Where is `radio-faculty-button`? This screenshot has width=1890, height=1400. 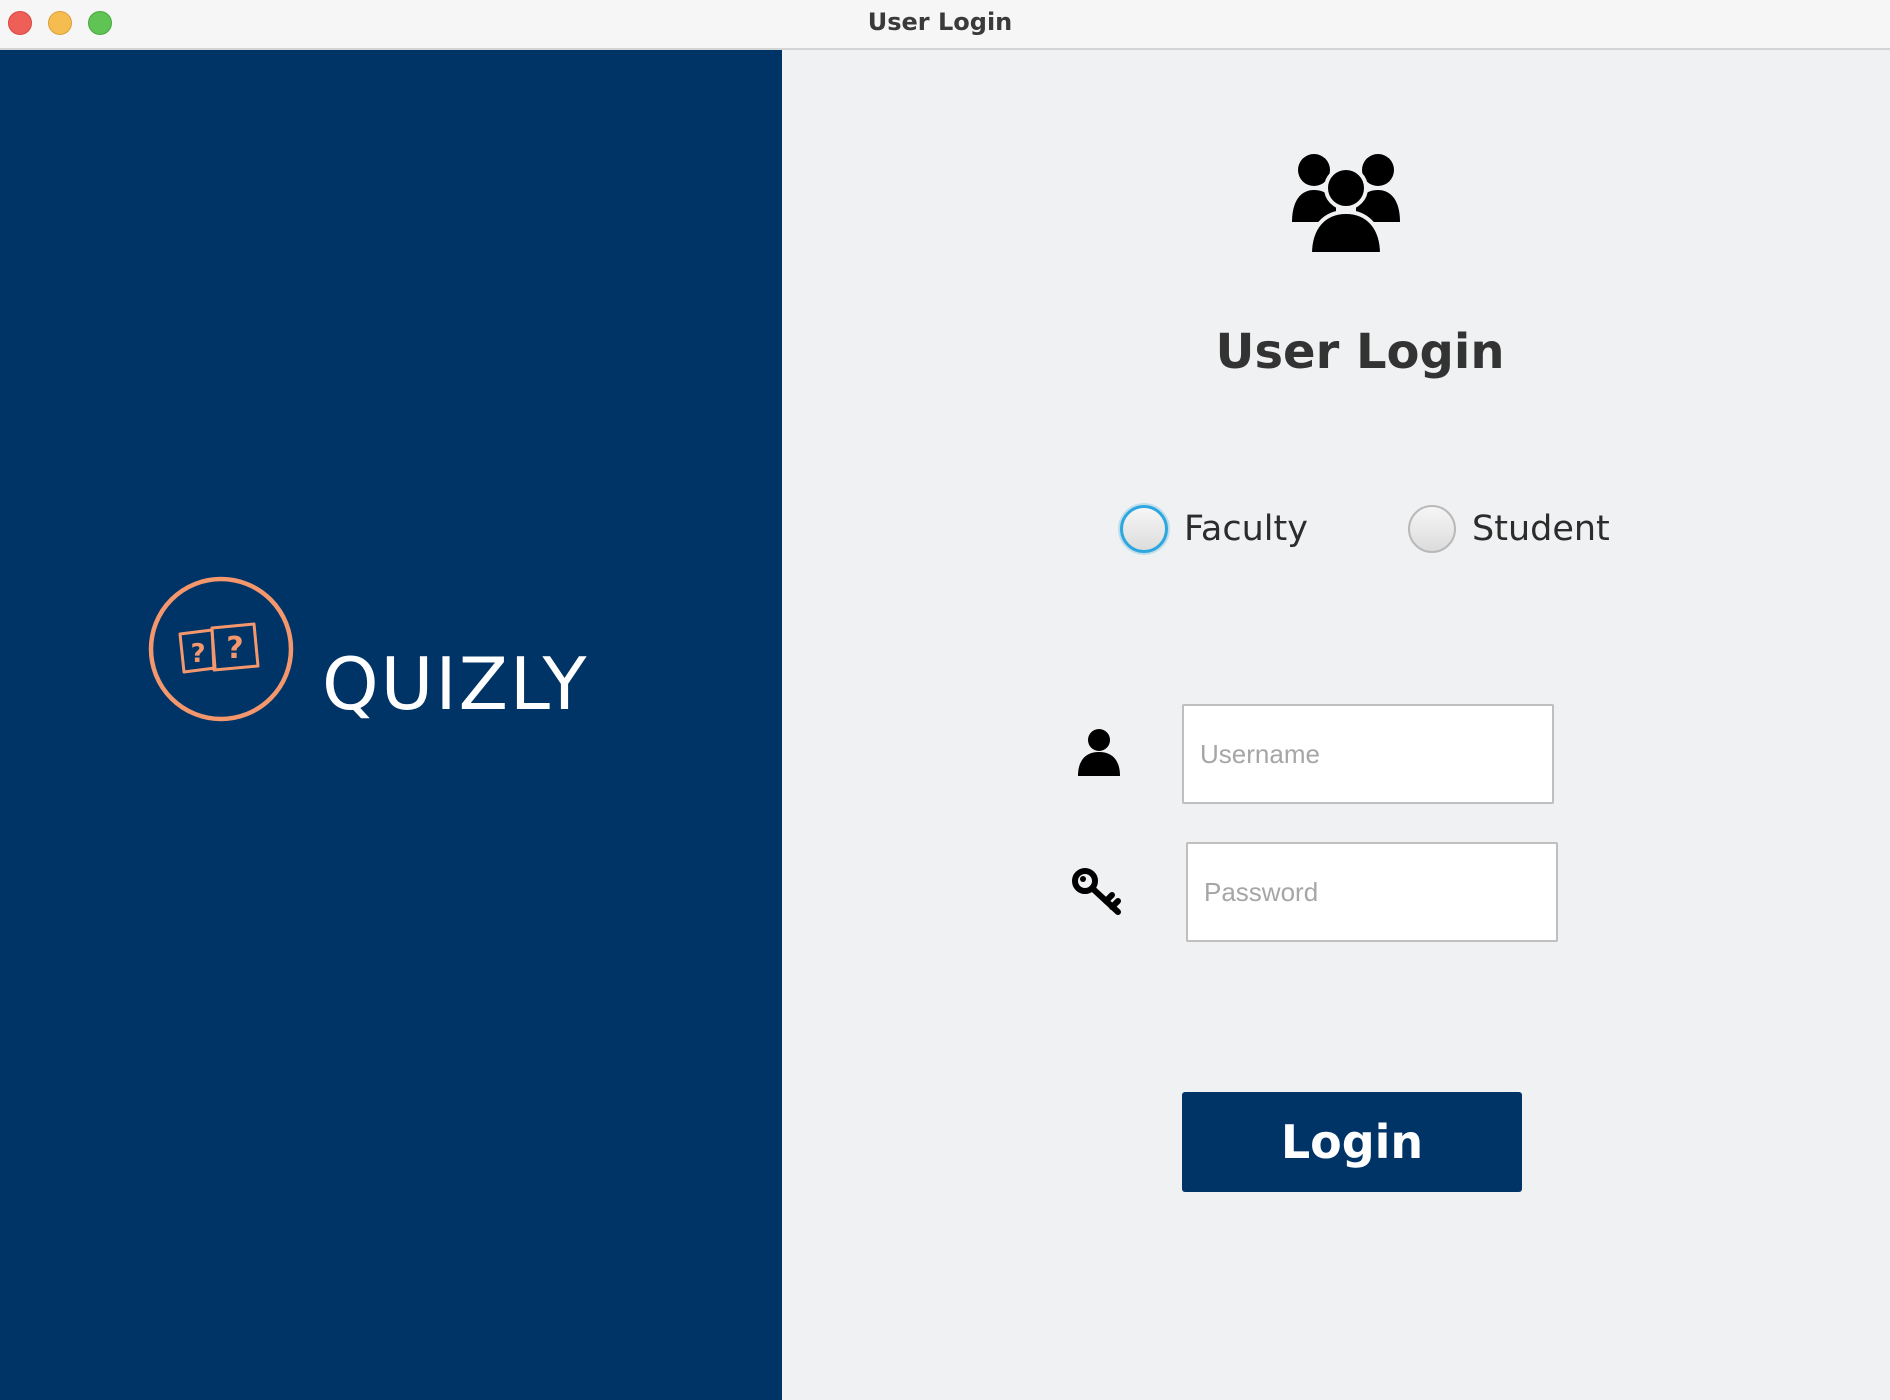
radio-faculty-button is located at coordinates (1144, 529).